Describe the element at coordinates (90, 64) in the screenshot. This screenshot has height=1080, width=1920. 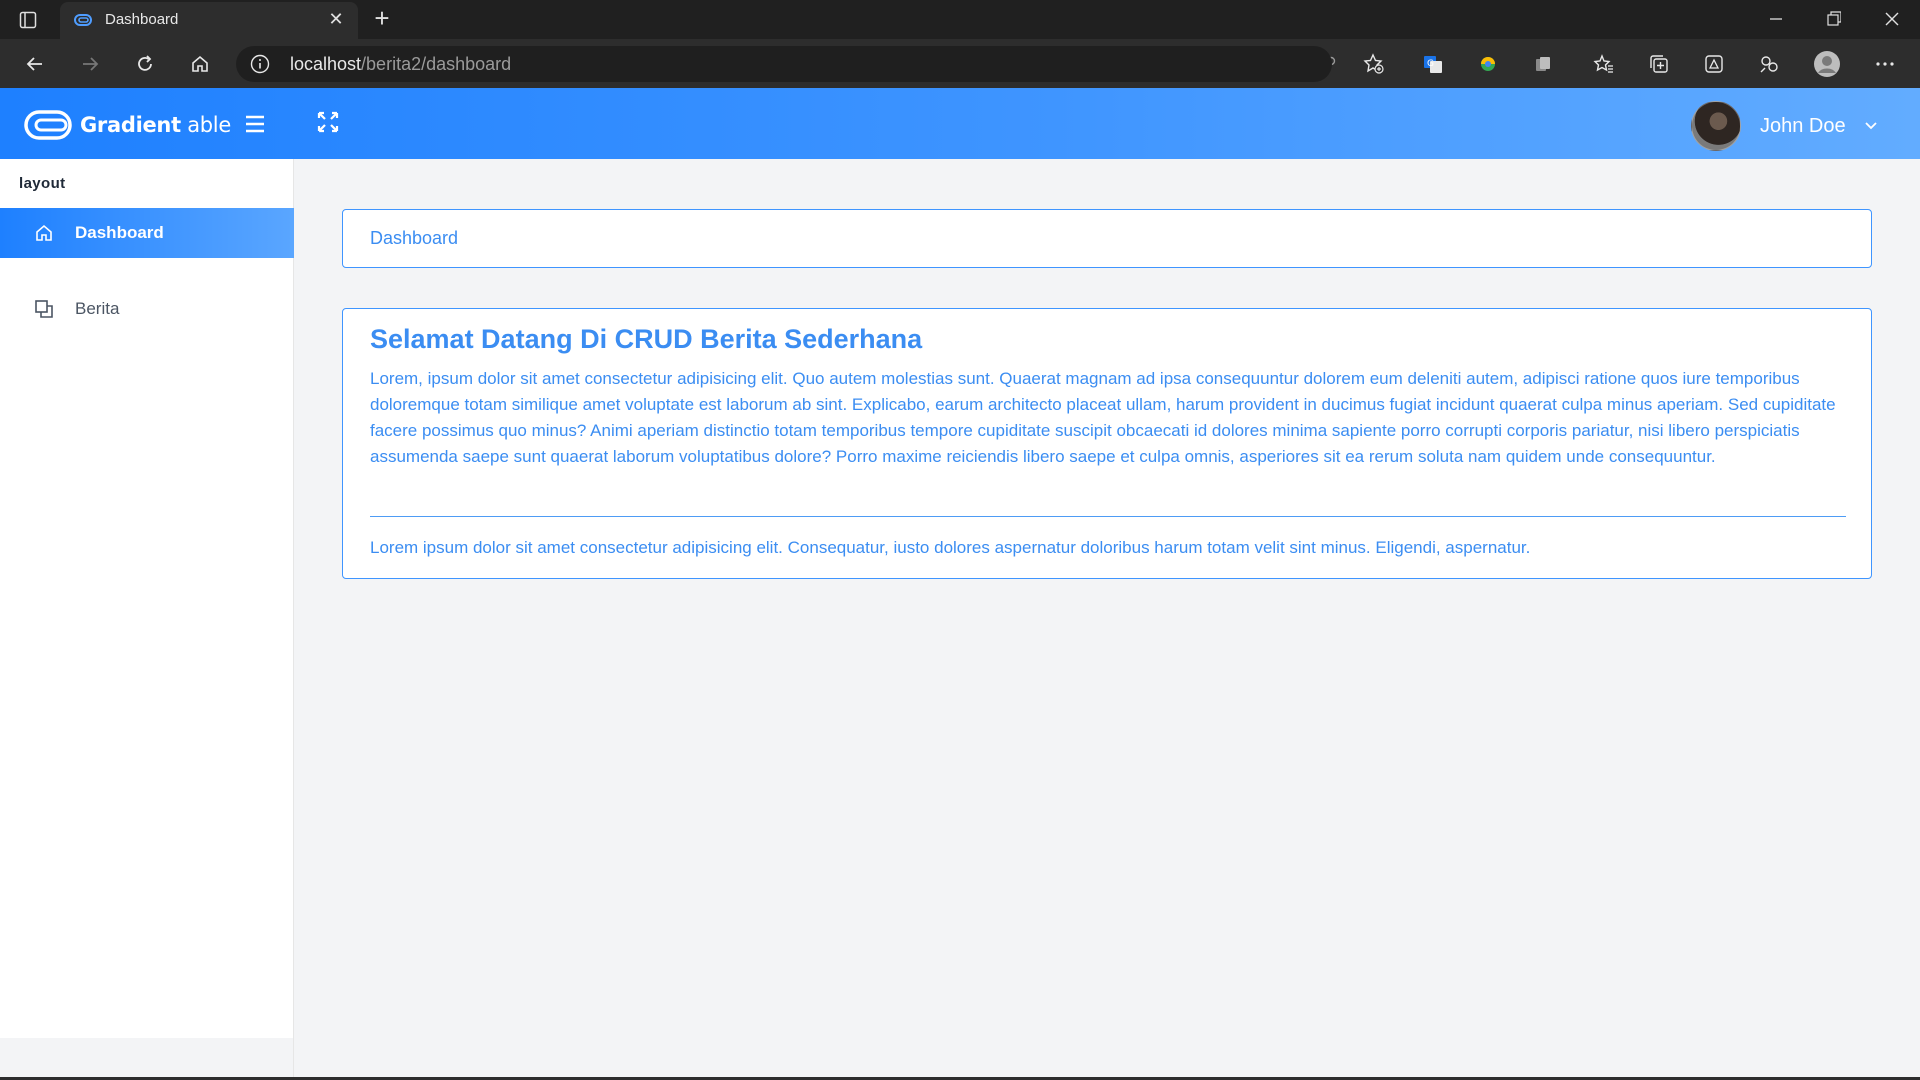
I see `forward-icon` at that location.